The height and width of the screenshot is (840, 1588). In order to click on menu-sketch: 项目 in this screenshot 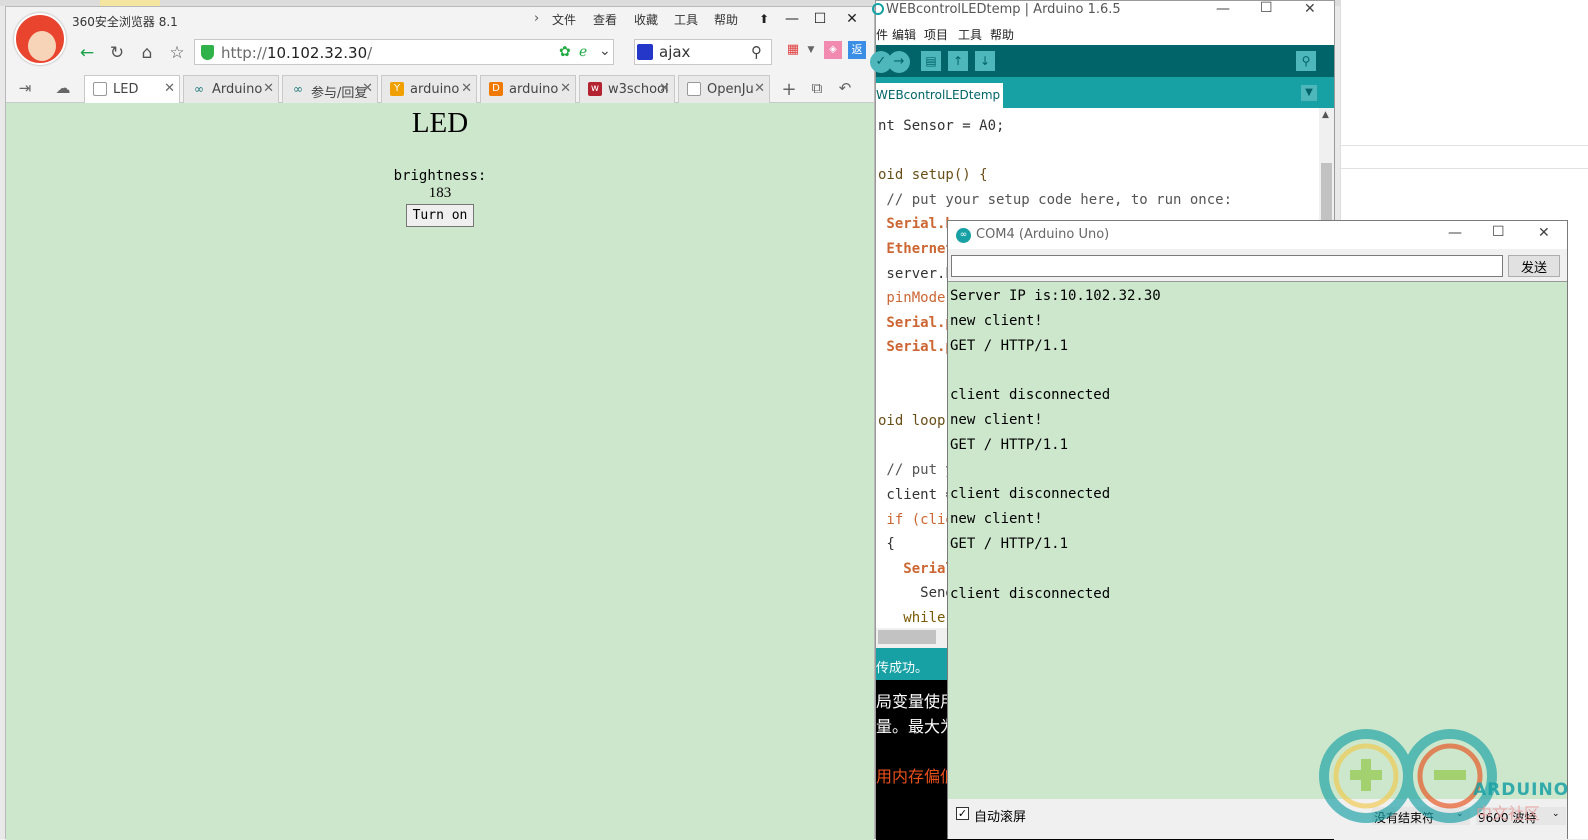, I will do `click(936, 34)`.